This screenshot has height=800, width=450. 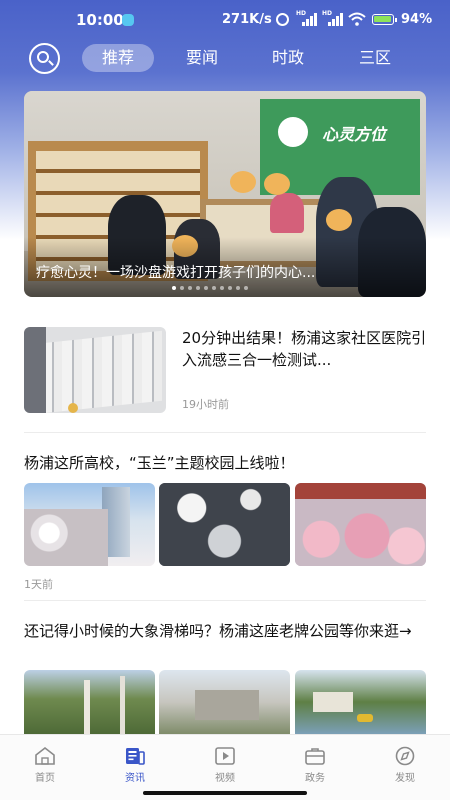 I want to click on nav-label: 发现, so click(x=405, y=778).